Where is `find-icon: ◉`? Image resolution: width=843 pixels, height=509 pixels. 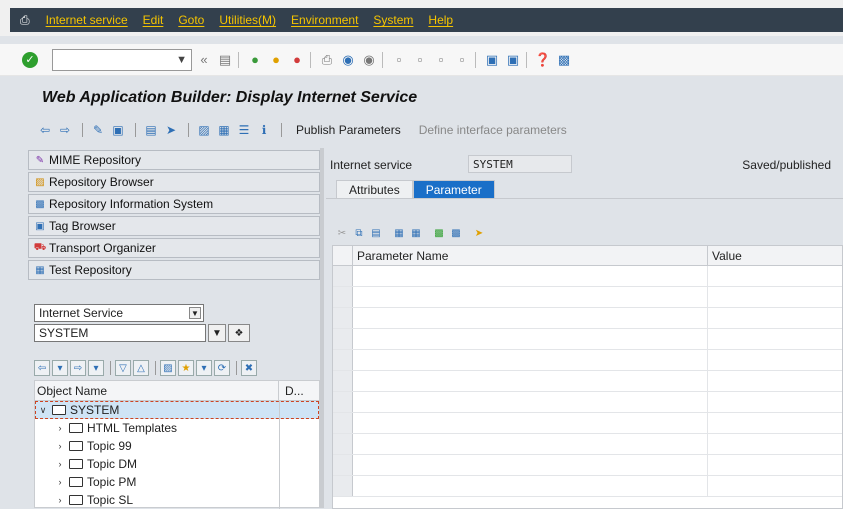
find-icon: ◉ is located at coordinates (348, 60).